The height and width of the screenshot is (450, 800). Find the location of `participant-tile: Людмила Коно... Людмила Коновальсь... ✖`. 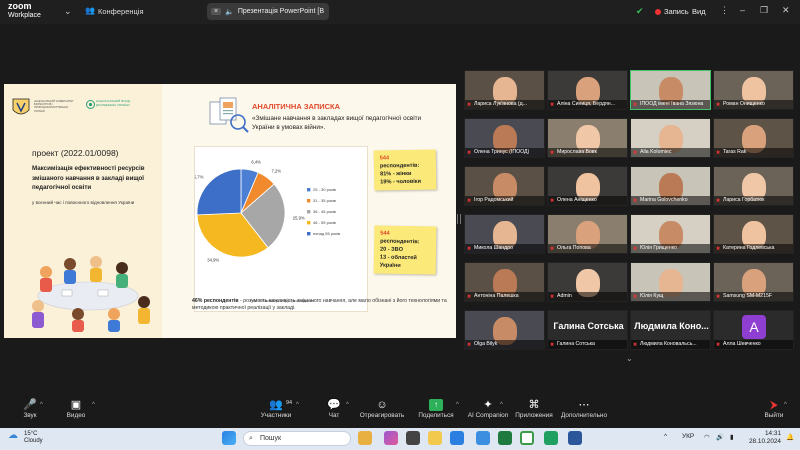

participant-tile: Людмила Коно... Людмила Коновальсь... ✖ is located at coordinates (670, 330).